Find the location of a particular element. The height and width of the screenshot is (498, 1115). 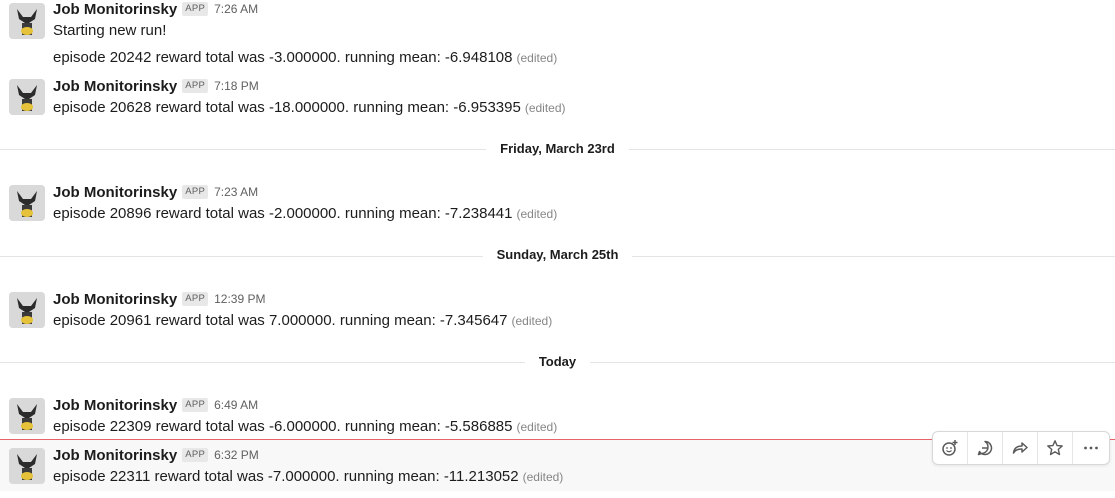

share-icon is located at coordinates (1020, 448).